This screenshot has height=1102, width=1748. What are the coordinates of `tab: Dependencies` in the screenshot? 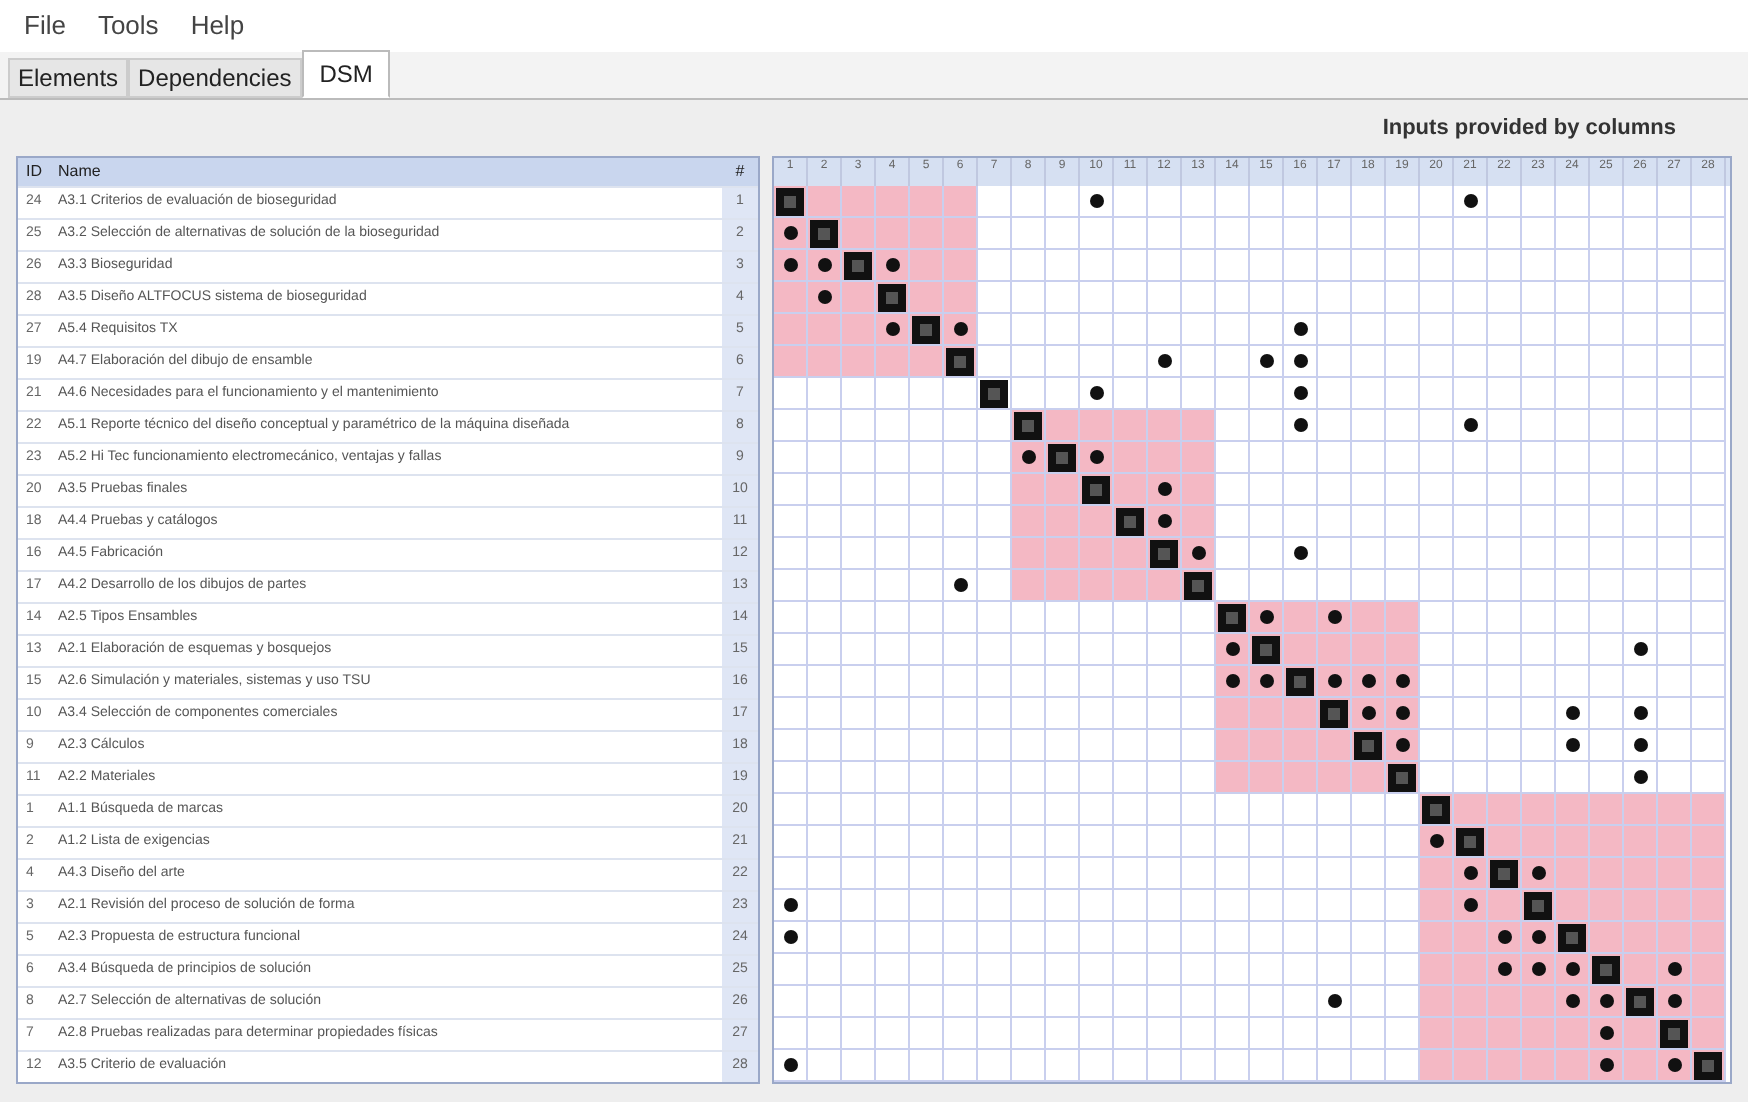 It's located at (215, 78).